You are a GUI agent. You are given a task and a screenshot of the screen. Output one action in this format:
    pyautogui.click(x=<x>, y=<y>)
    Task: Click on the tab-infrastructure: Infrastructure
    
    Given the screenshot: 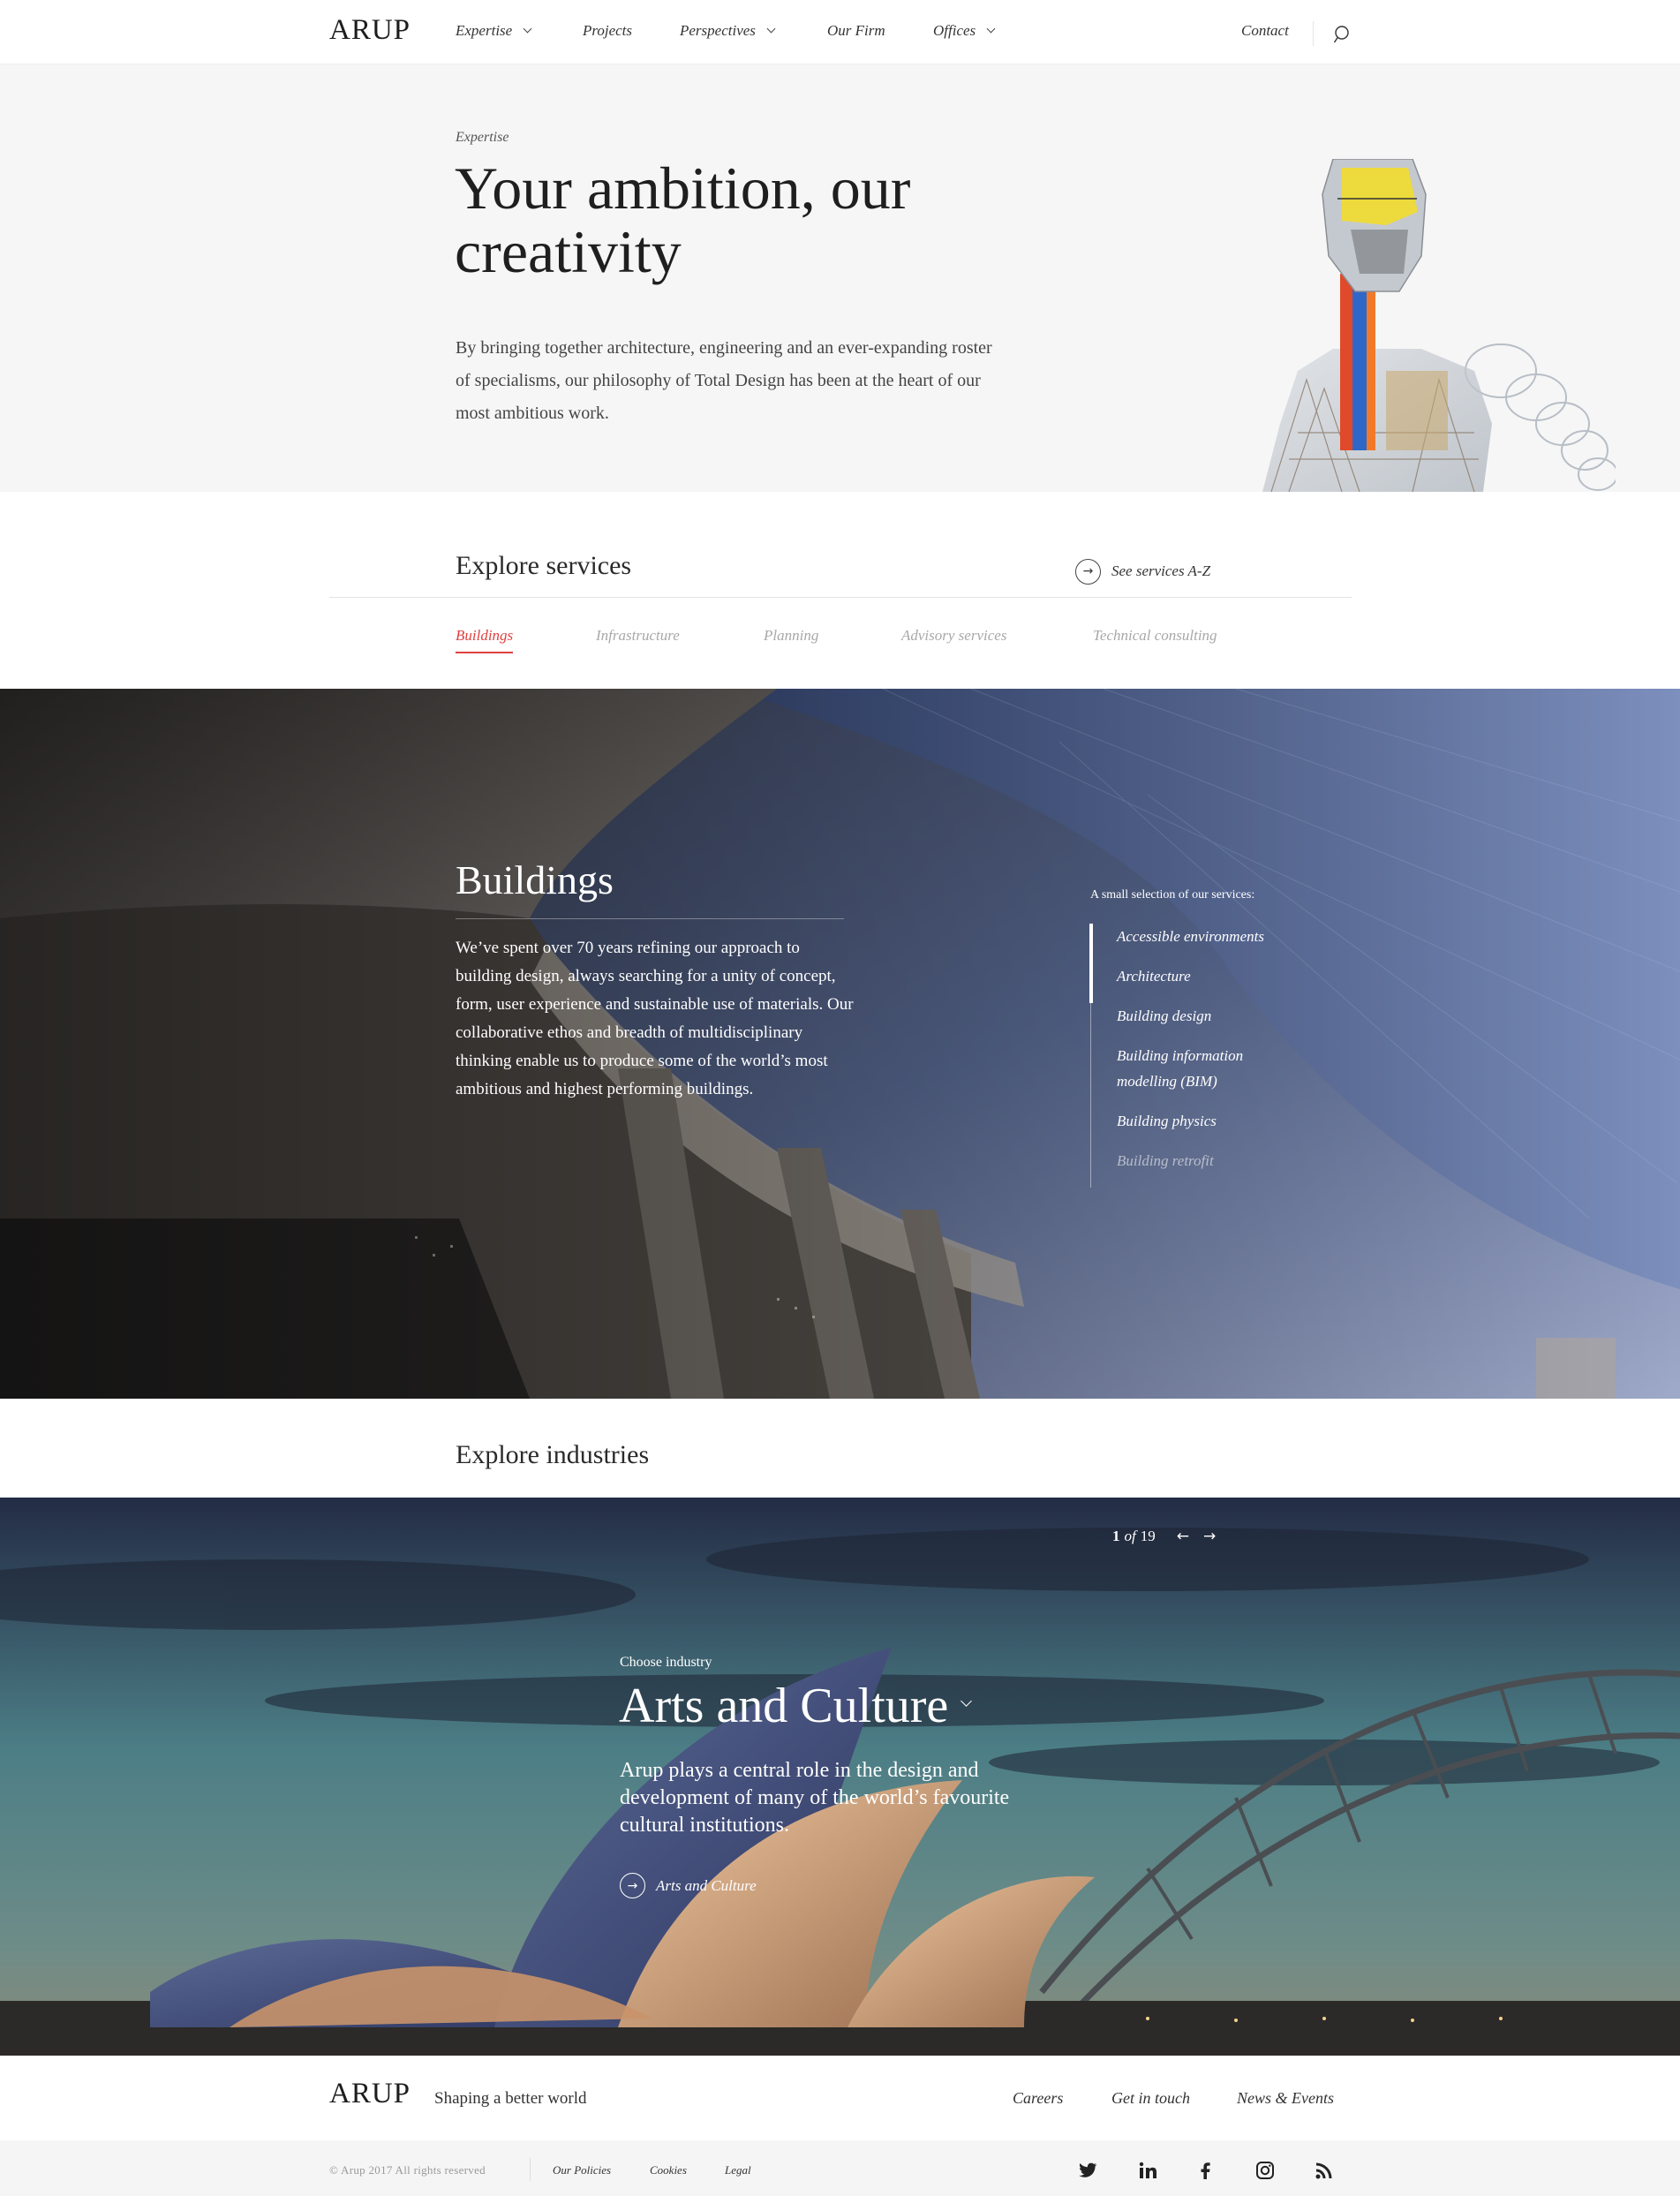 What is the action you would take?
    pyautogui.click(x=638, y=639)
    